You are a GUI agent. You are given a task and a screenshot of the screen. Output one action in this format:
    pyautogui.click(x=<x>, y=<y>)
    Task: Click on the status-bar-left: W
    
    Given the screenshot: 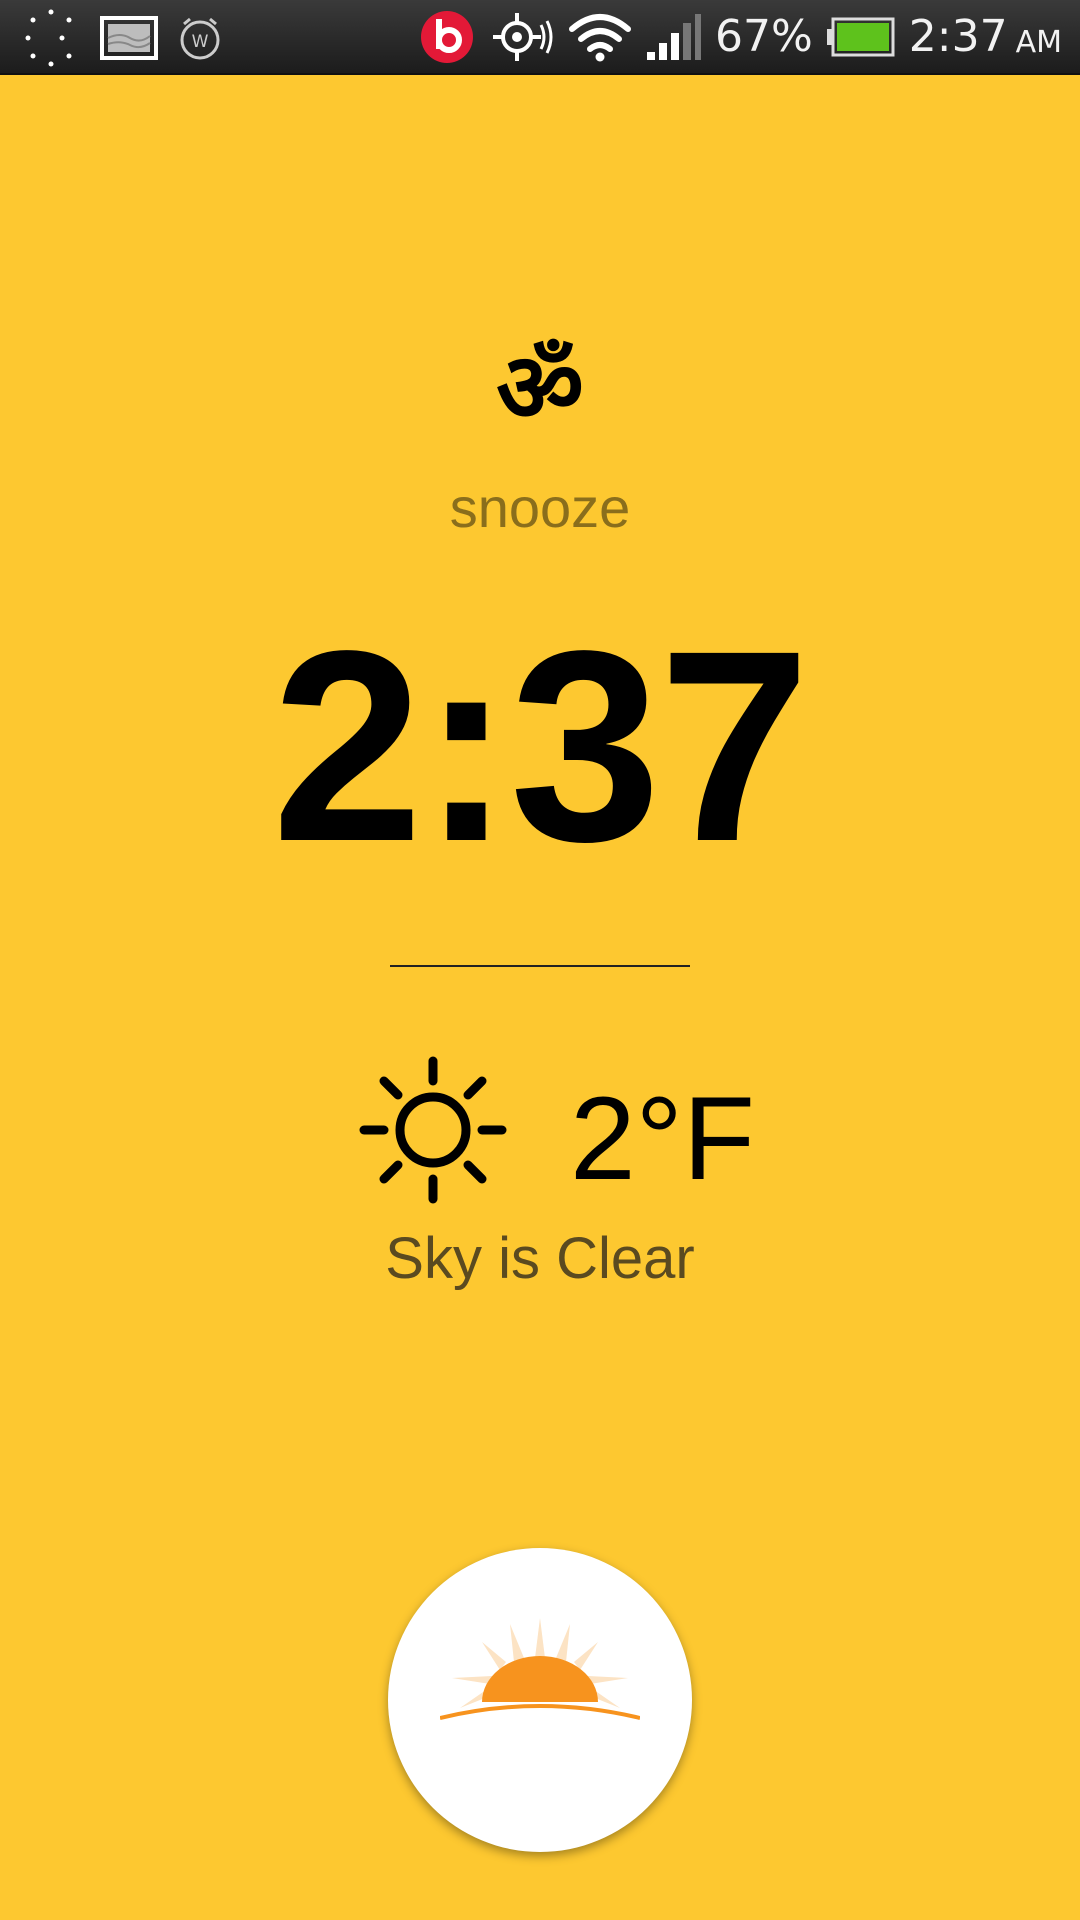 What is the action you would take?
    pyautogui.click(x=122, y=38)
    